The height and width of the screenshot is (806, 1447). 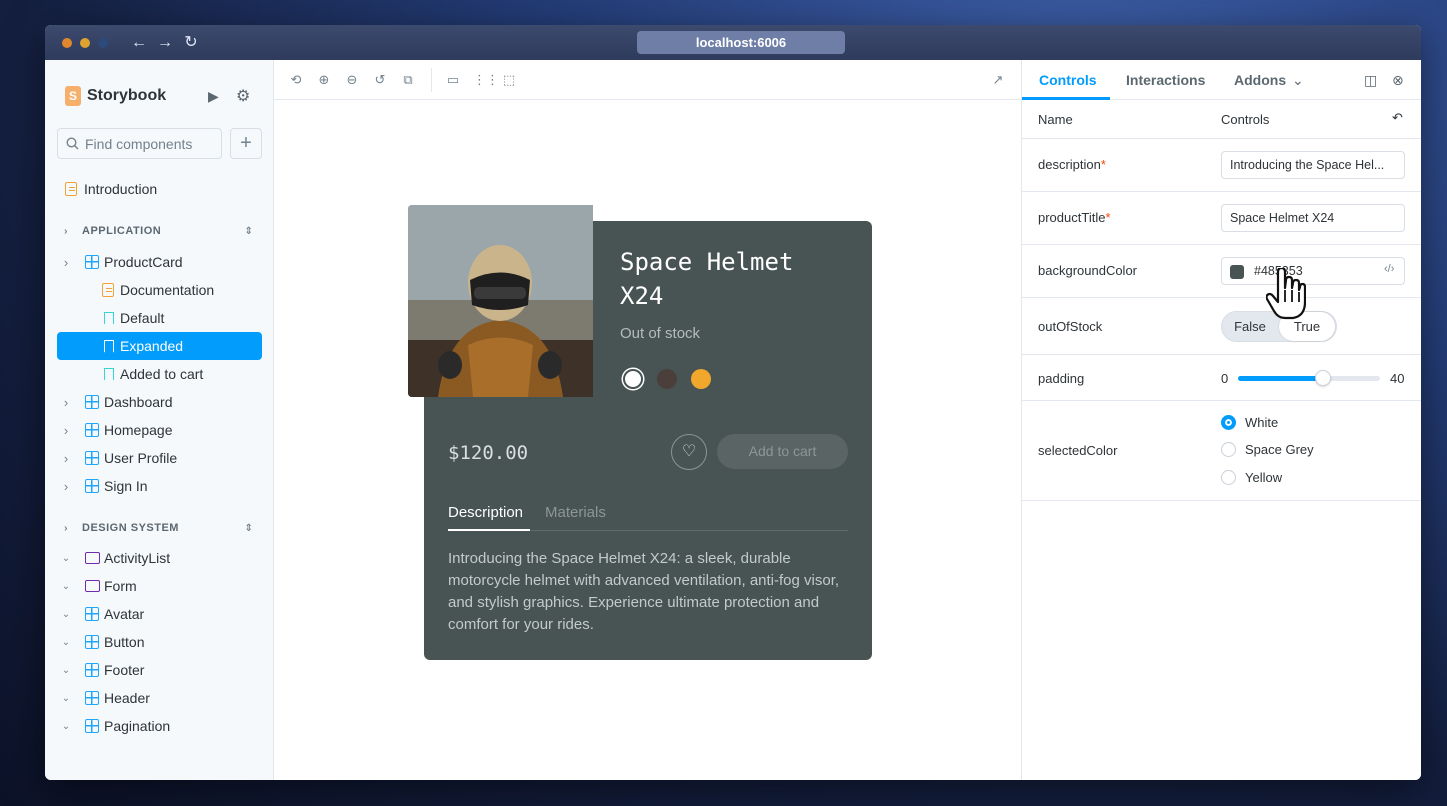 I want to click on gear-icon: ⚙, so click(x=243, y=96).